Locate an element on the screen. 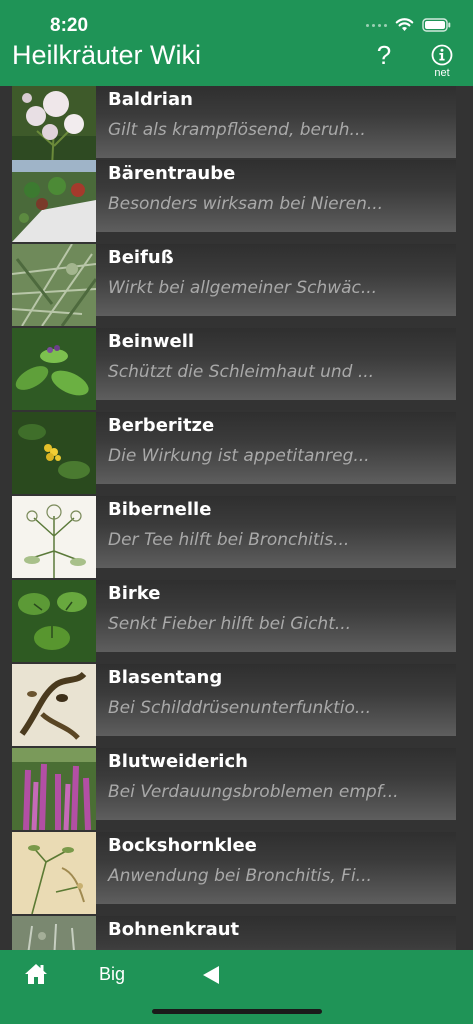 This screenshot has height=1024, width=473. back-button is located at coordinates (211, 977).